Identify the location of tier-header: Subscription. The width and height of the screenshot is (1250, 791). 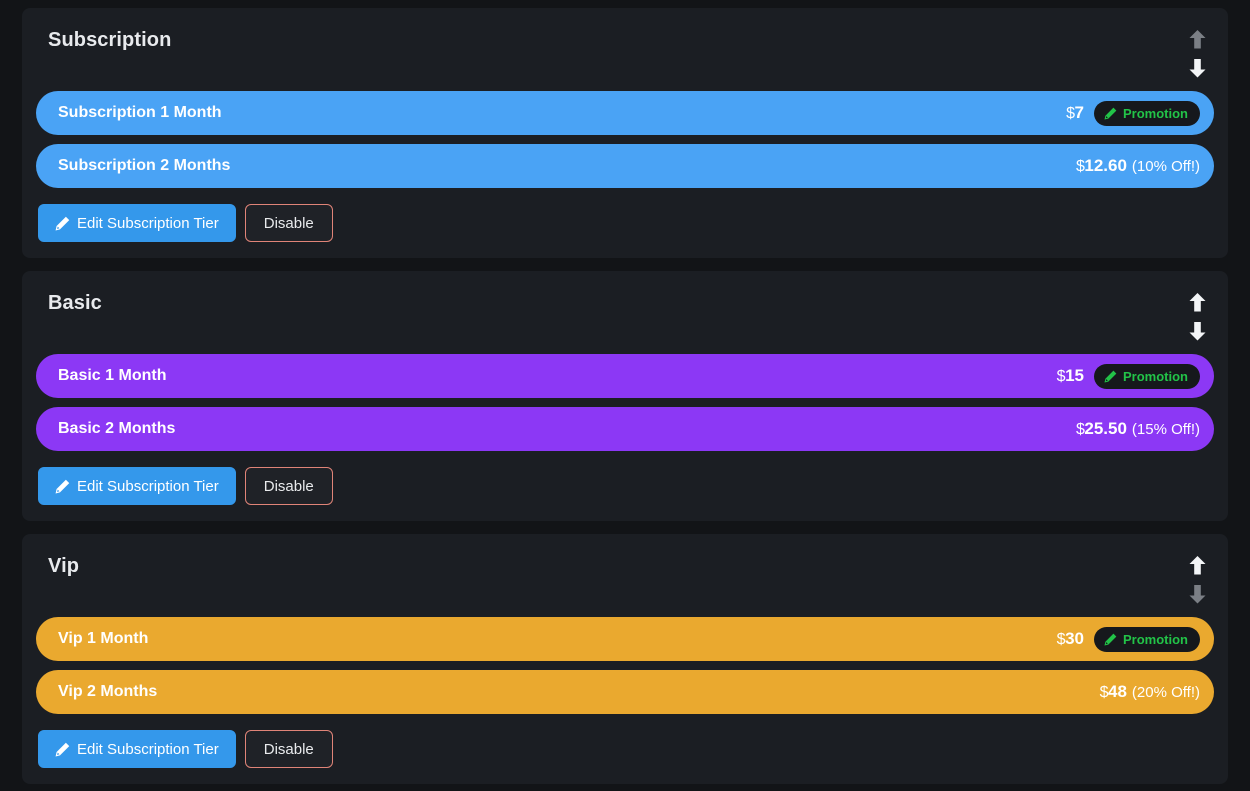
(625, 61).